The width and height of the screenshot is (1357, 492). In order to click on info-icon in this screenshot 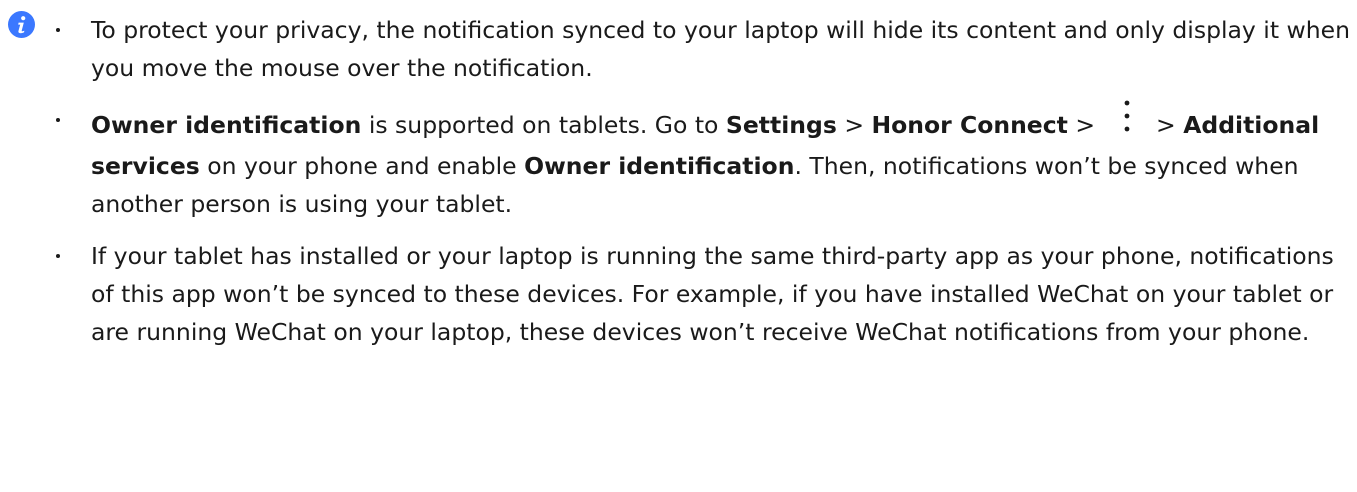, I will do `click(21, 24)`.